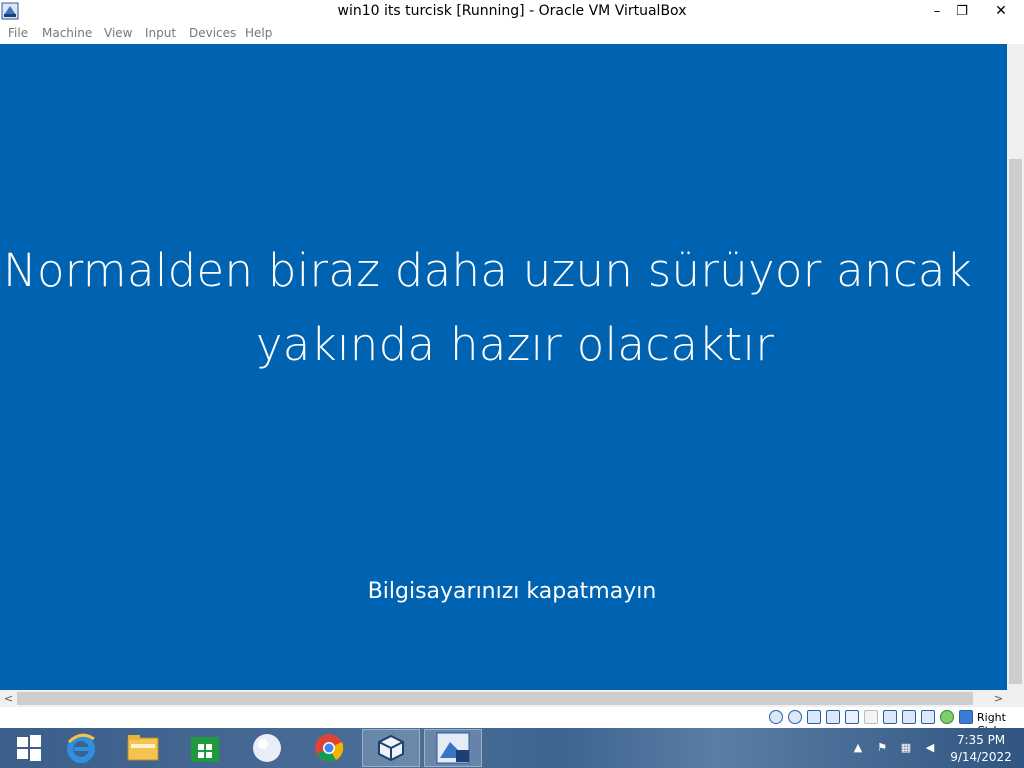 Image resolution: width=1024 pixels, height=768 pixels. Describe the element at coordinates (67, 33) in the screenshot. I see `menu-machine: Machine` at that location.